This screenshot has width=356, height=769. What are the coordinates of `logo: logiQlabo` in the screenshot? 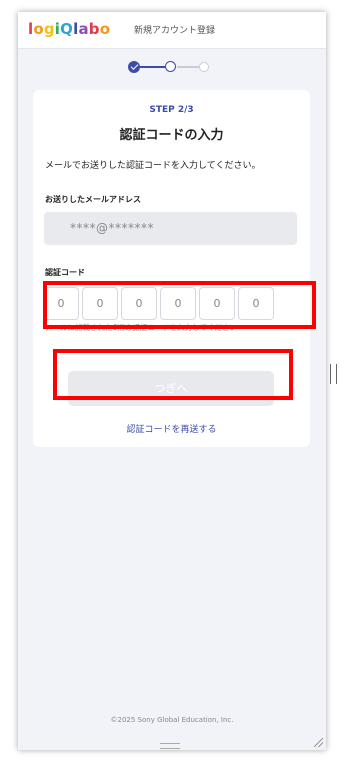 It's located at (69, 29).